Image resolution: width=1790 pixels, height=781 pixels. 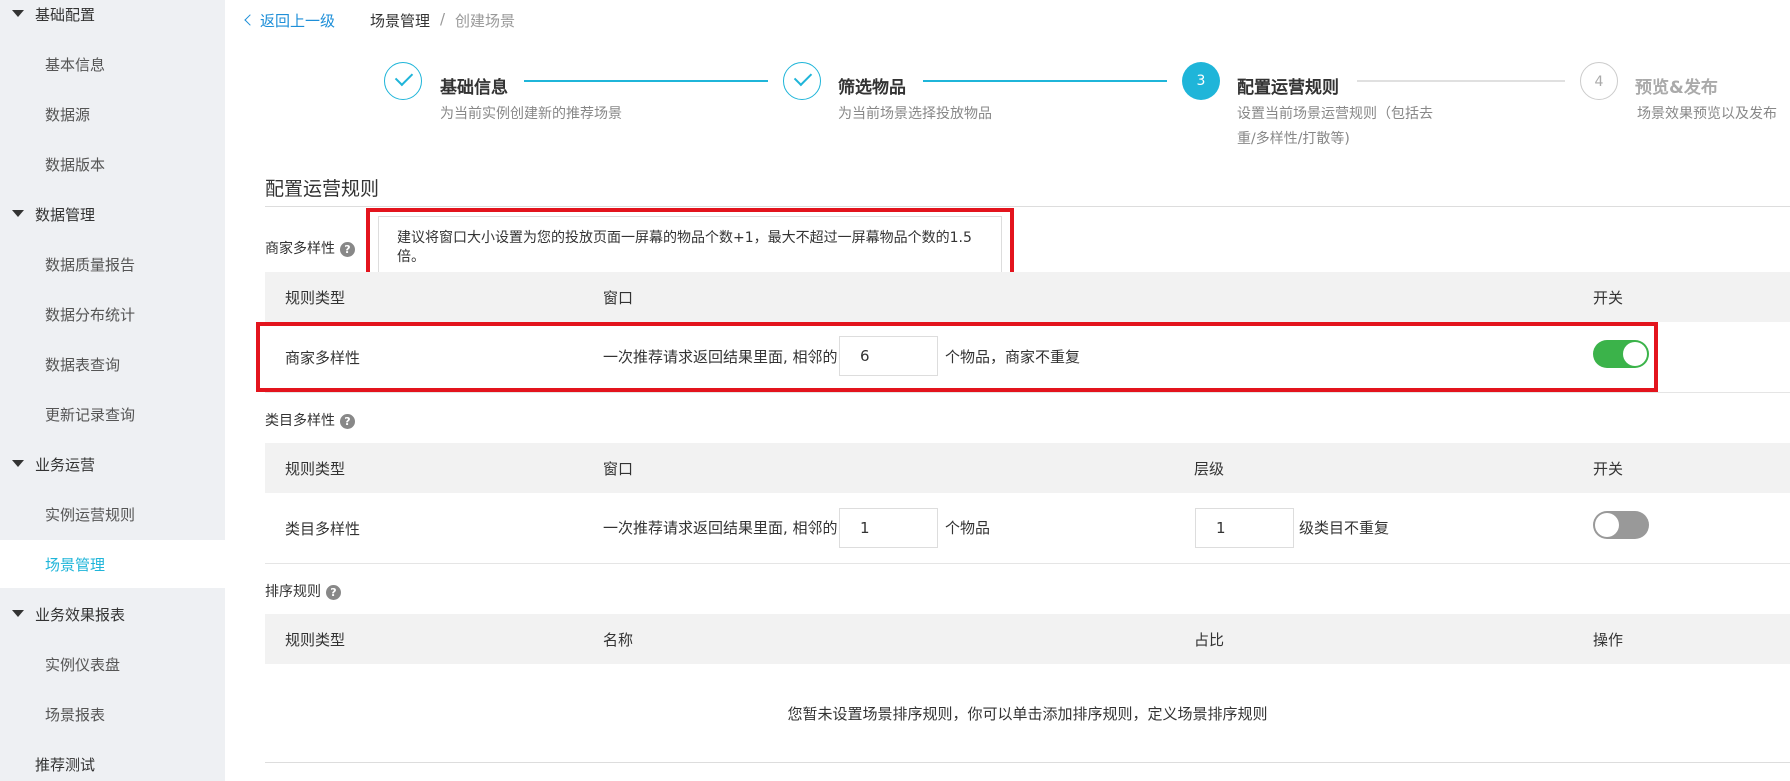 I want to click on level-suffix-text: 级类目不重复, so click(x=1344, y=528).